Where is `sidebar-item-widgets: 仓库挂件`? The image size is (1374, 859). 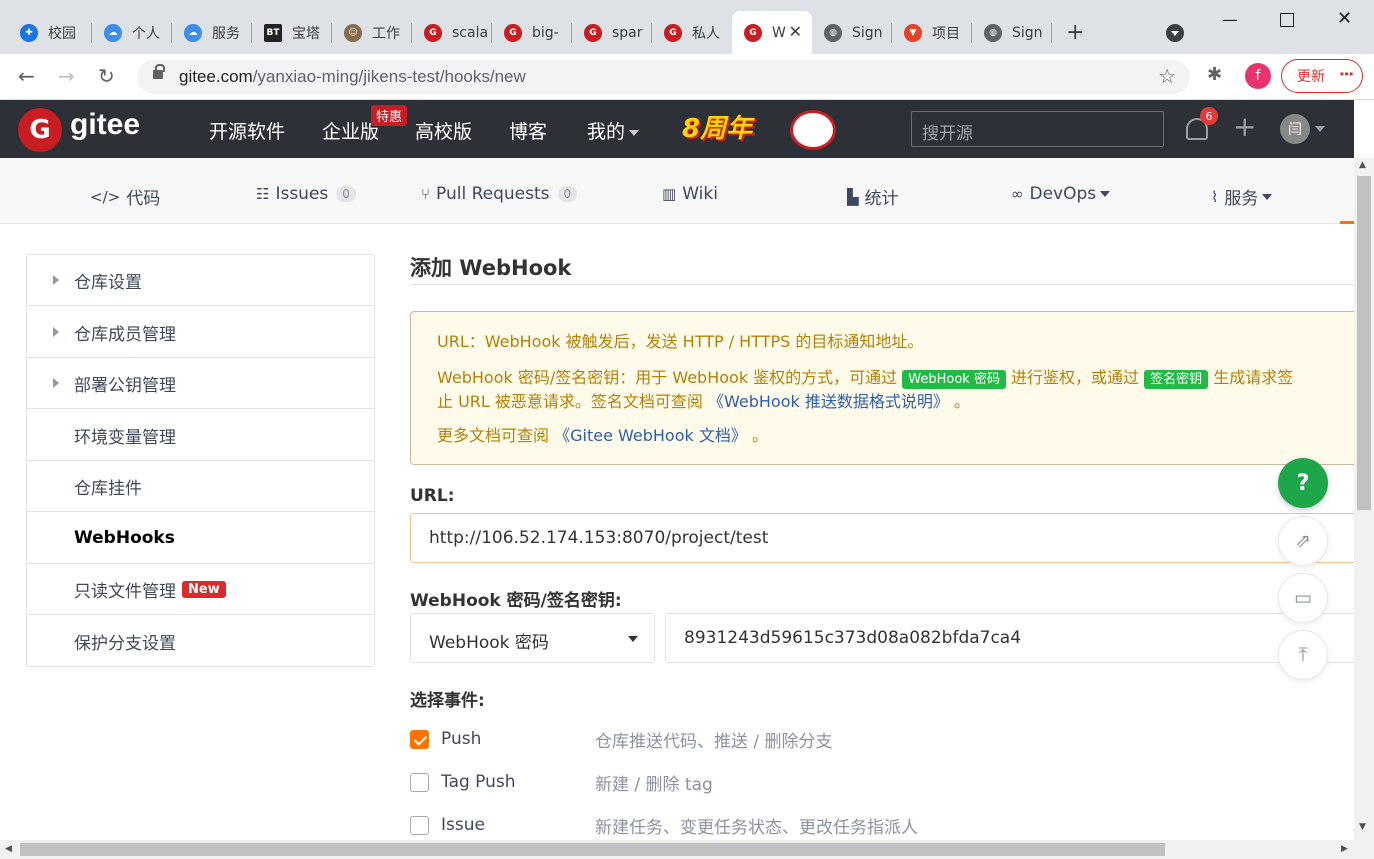 sidebar-item-widgets: 仓库挂件 is located at coordinates (200, 486).